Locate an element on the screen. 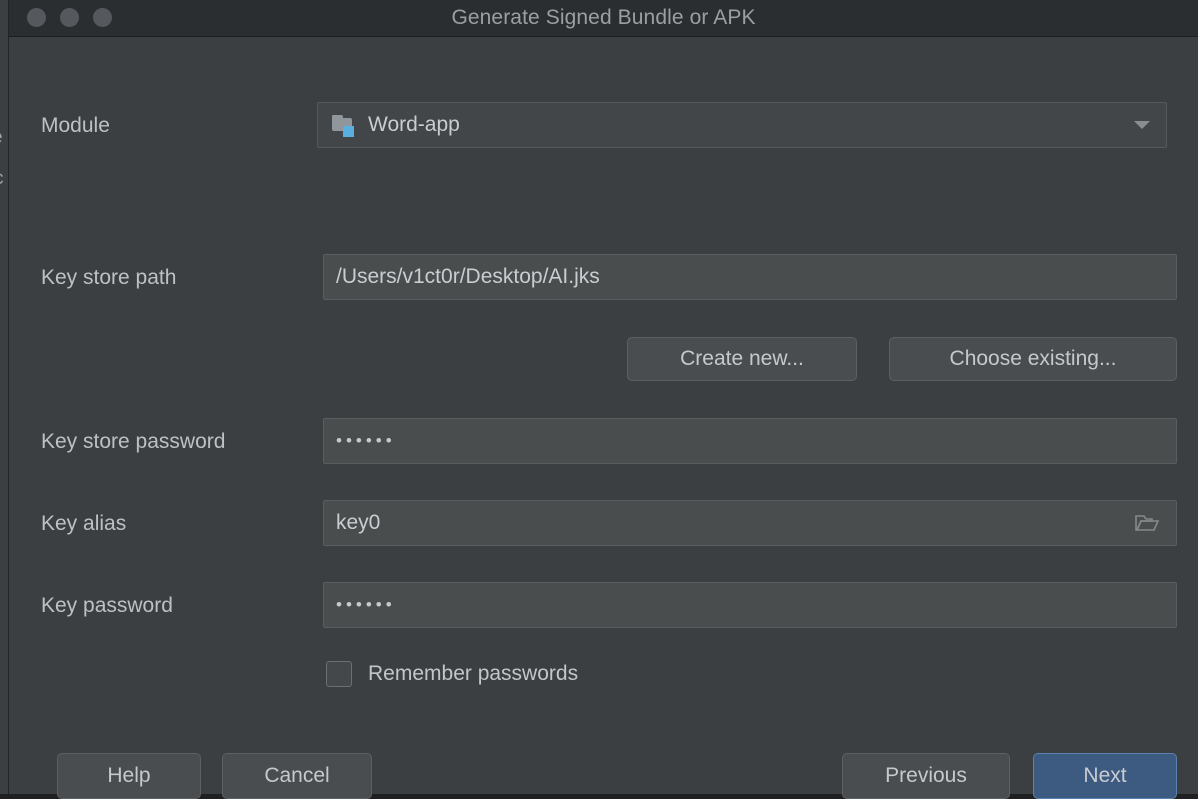 This screenshot has width=1198, height=799. next-button-label: Next is located at coordinates (1105, 775).